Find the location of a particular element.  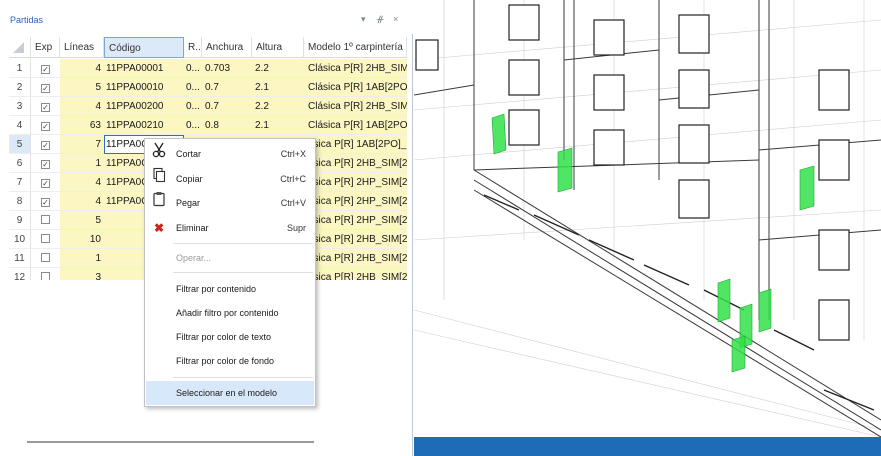

row-number: 11 is located at coordinates (20, 258).